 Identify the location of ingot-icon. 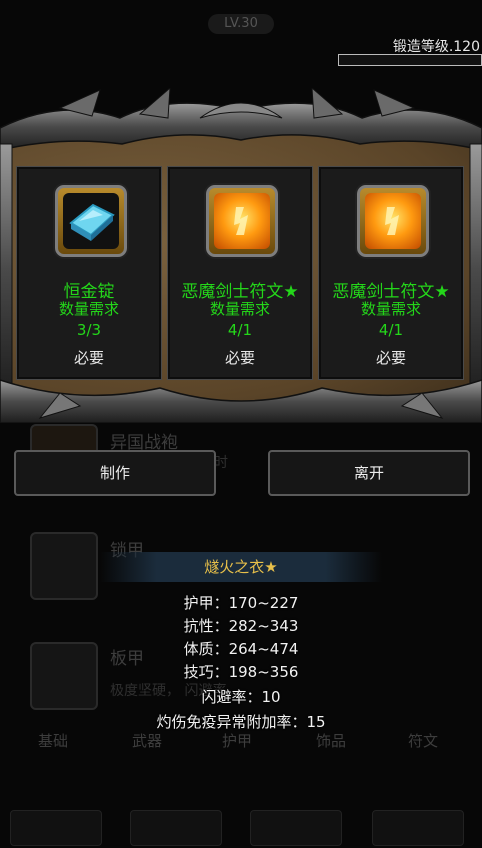
(91, 221).